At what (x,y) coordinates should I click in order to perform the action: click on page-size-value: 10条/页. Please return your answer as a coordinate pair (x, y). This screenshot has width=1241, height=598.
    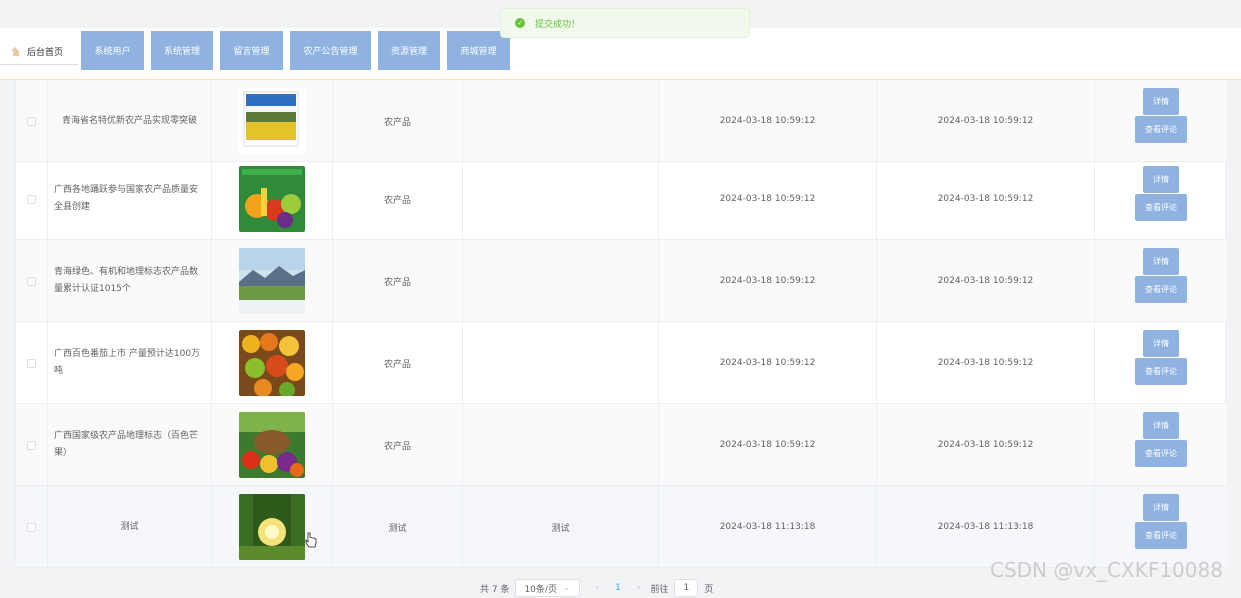
    Looking at the image, I should click on (540, 589).